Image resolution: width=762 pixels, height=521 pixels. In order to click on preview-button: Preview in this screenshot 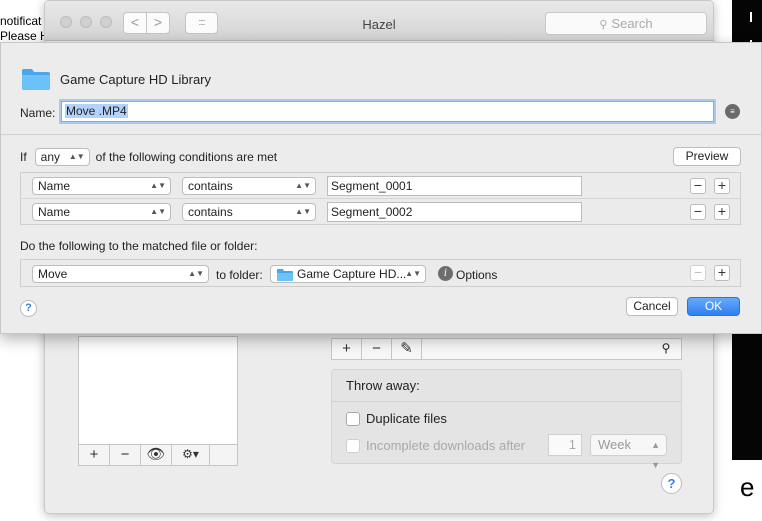, I will do `click(707, 156)`.